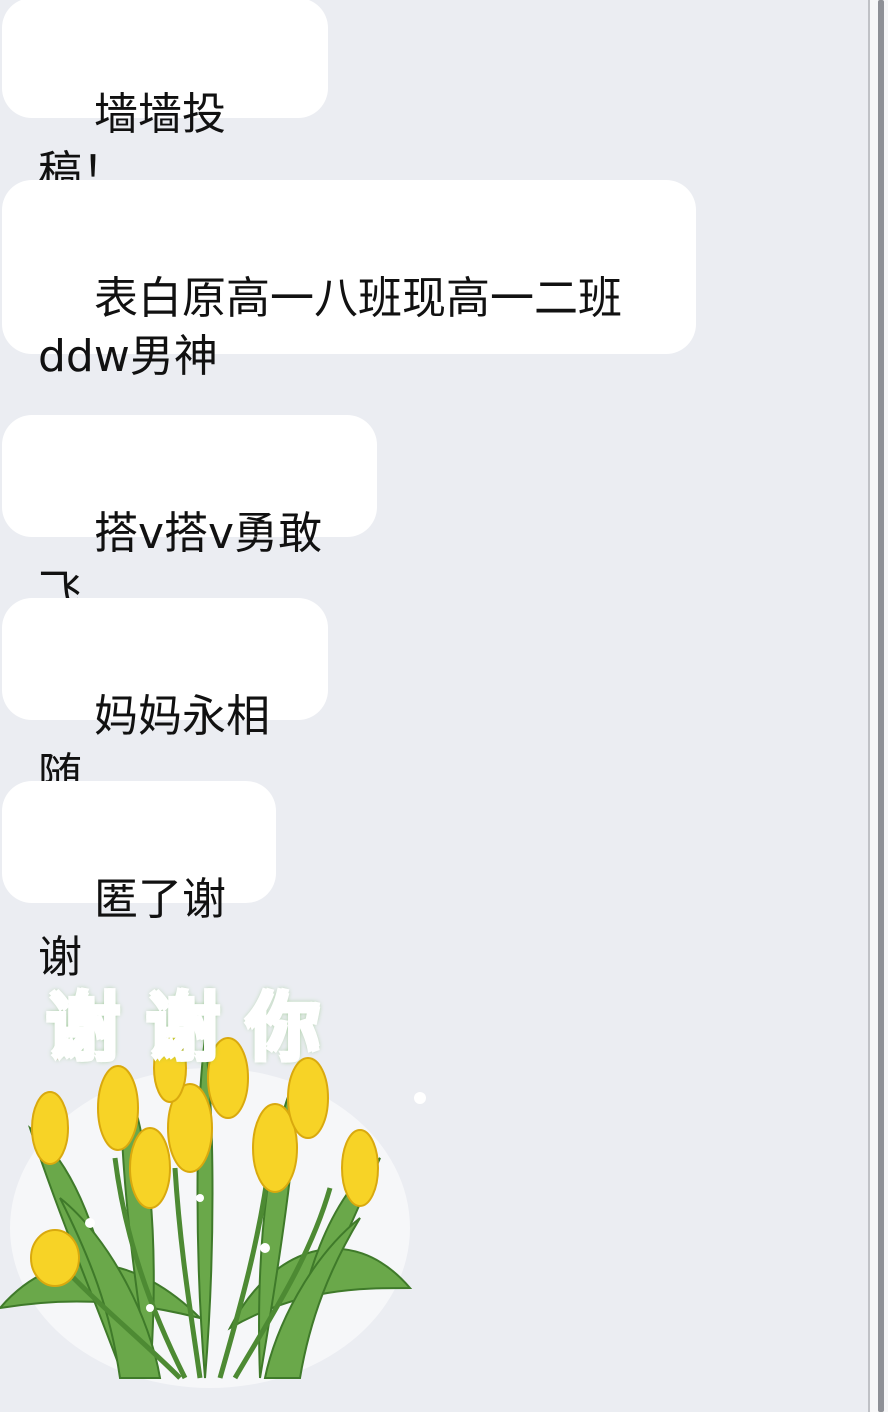  Describe the element at coordinates (139, 882) in the screenshot. I see `message-bubble: 匿了谢谢` at that location.